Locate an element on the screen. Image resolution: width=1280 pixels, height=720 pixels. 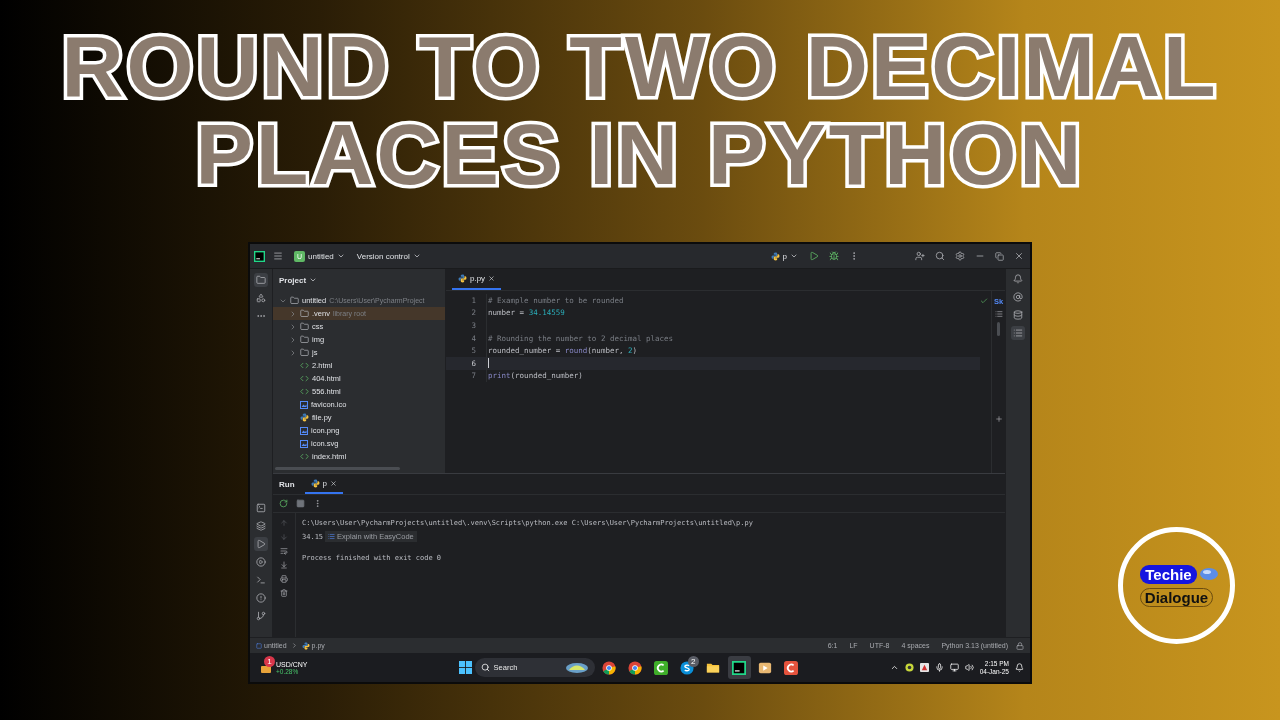
chevron-down-icon is located at coordinates (416, 256).